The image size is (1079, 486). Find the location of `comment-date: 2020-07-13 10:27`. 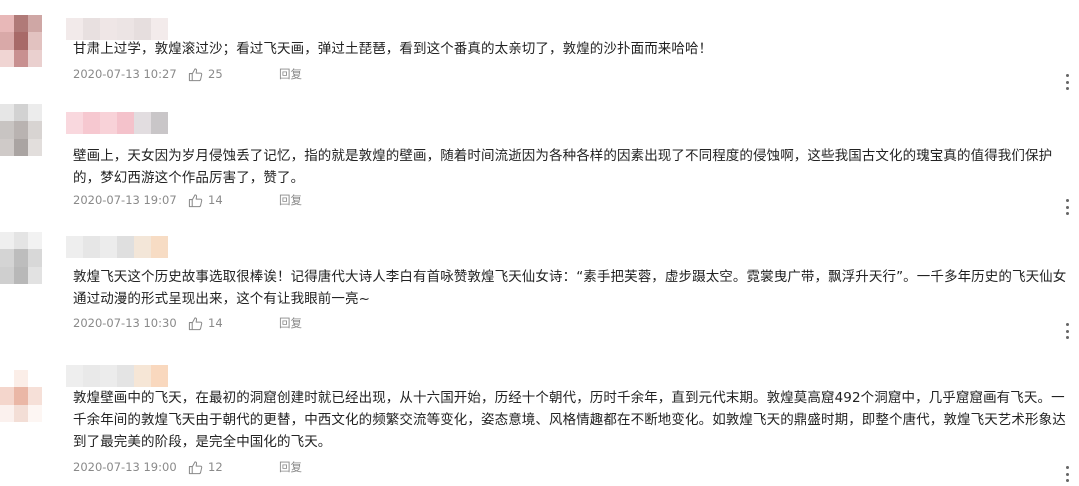

comment-date: 2020-07-13 10:27 is located at coordinates (125, 74).